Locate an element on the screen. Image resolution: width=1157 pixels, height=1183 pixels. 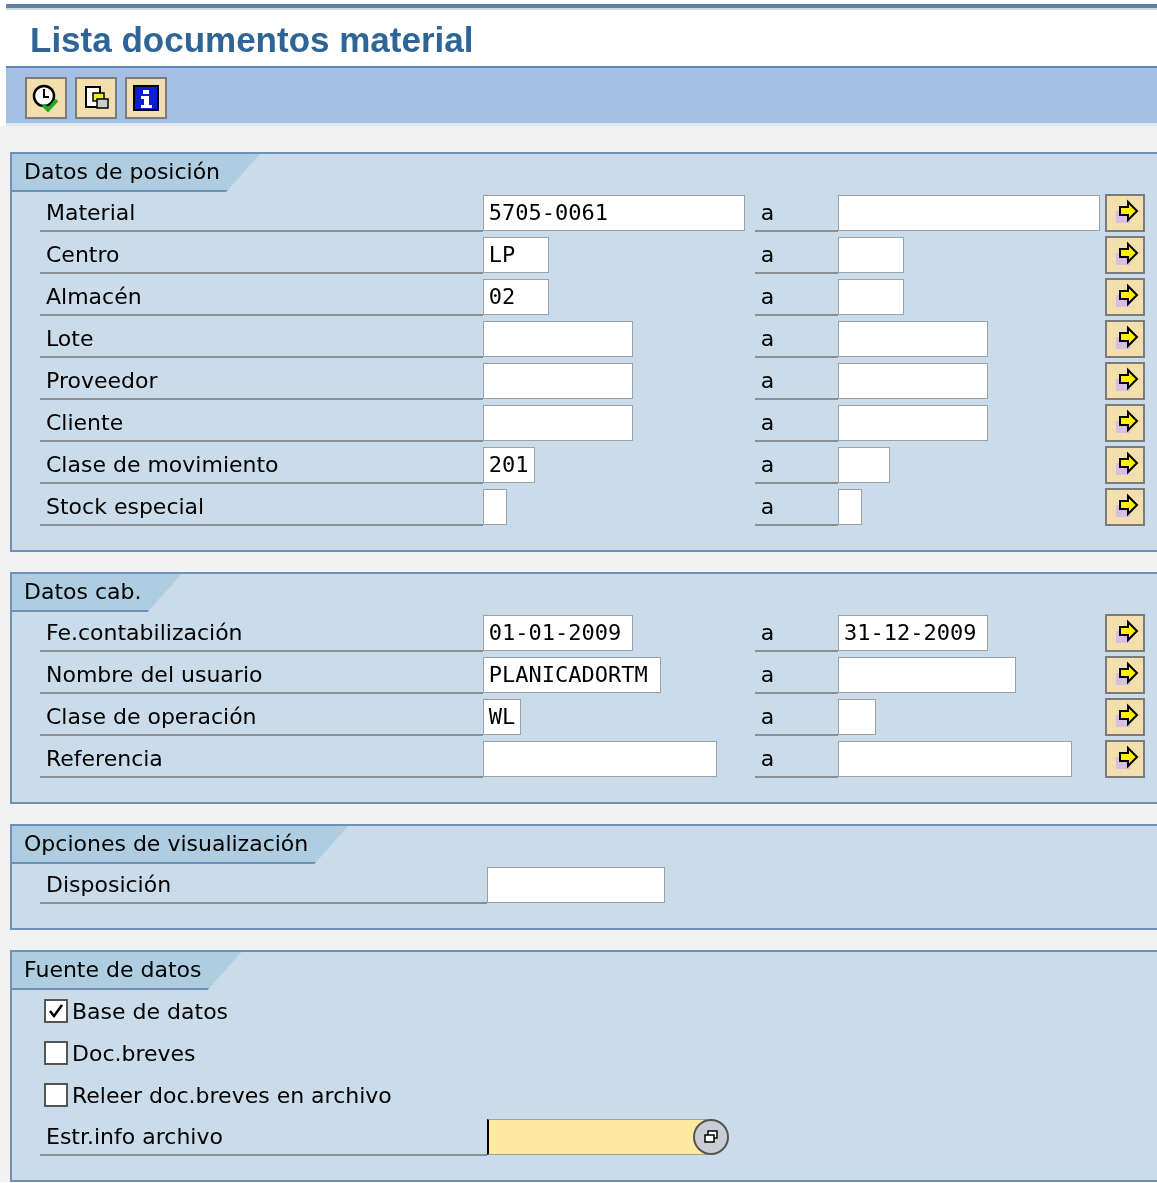
execute-button is located at coordinates (46, 98).